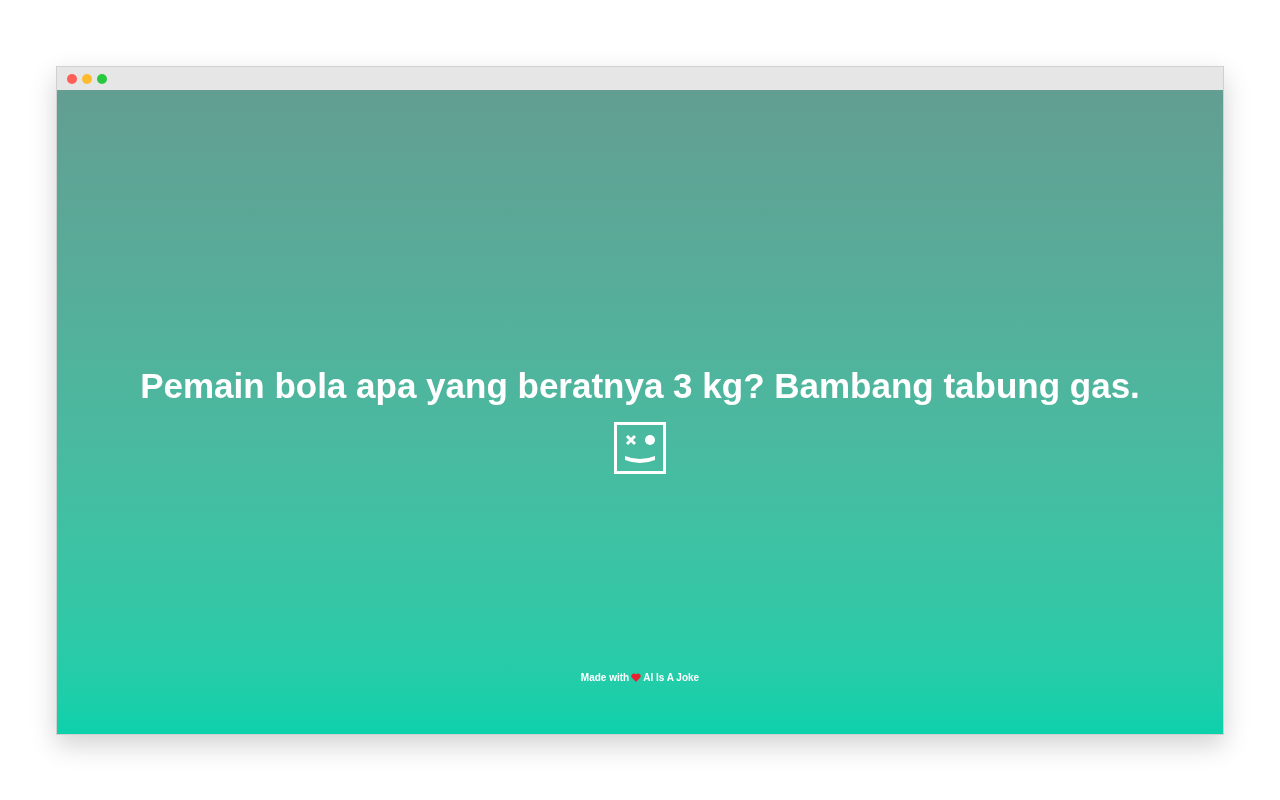 The height and width of the screenshot is (800, 1280). What do you see at coordinates (636, 677) in the screenshot?
I see `heart-icon` at bounding box center [636, 677].